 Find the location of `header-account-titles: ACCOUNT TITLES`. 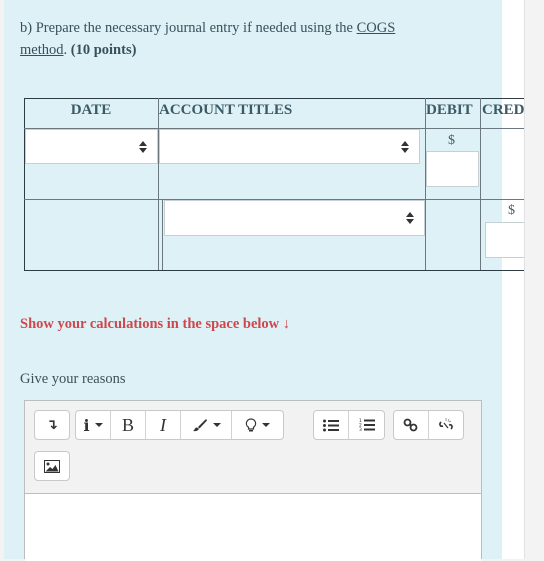

header-account-titles: ACCOUNT TITLES is located at coordinates (226, 110).